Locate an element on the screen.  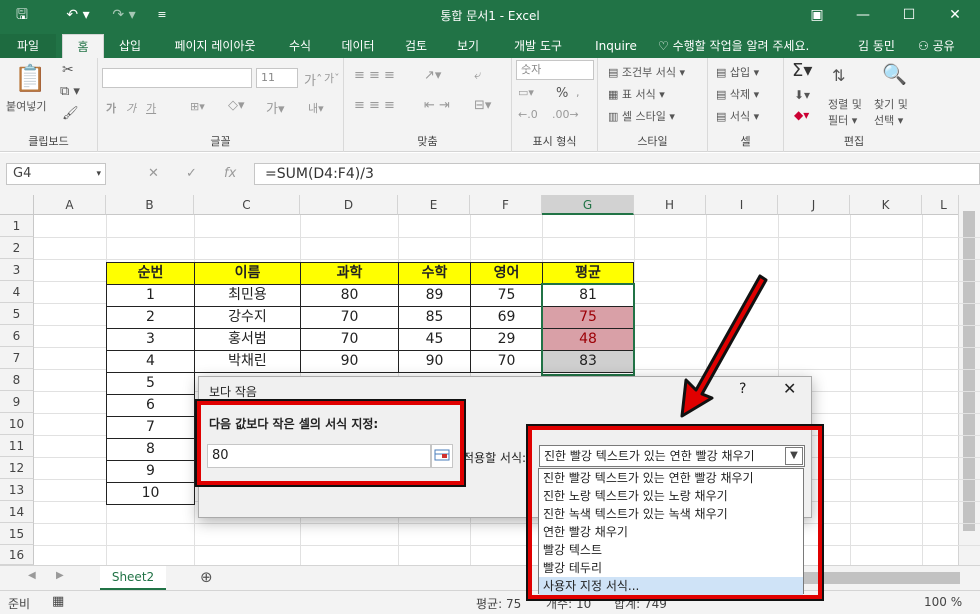
table-cell: 83 is located at coordinates (588, 361).